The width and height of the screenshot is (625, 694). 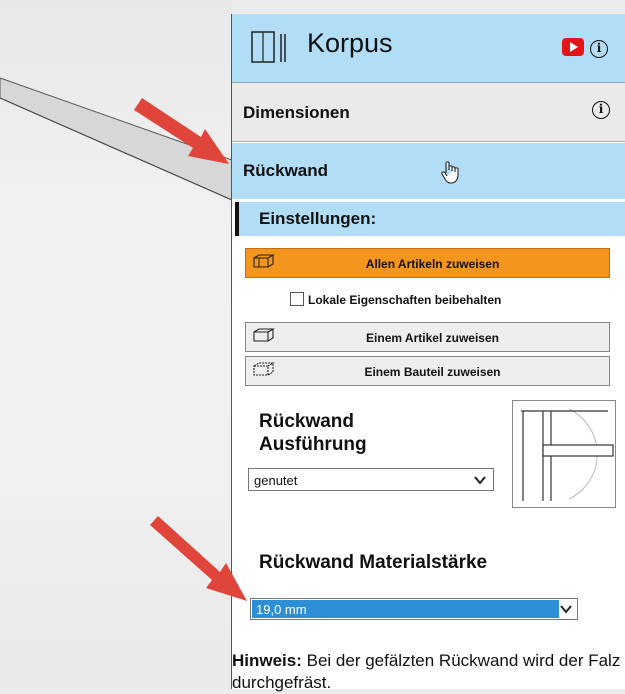 What do you see at coordinates (430, 219) in the screenshot?
I see `settings-header: Einstellungen:` at bounding box center [430, 219].